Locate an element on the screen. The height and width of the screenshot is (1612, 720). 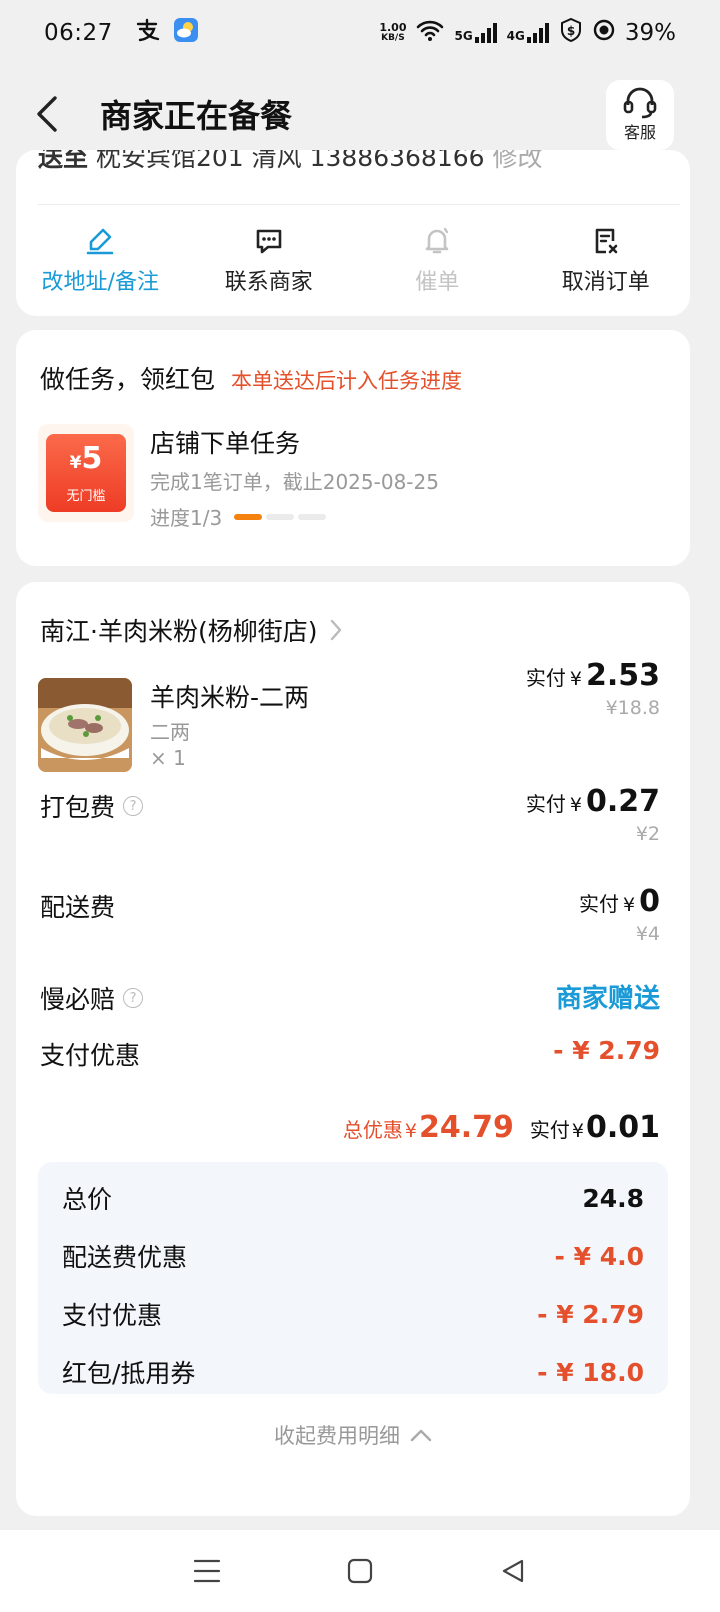
contact-merchant-label: 联系商家 is located at coordinates (268, 282).